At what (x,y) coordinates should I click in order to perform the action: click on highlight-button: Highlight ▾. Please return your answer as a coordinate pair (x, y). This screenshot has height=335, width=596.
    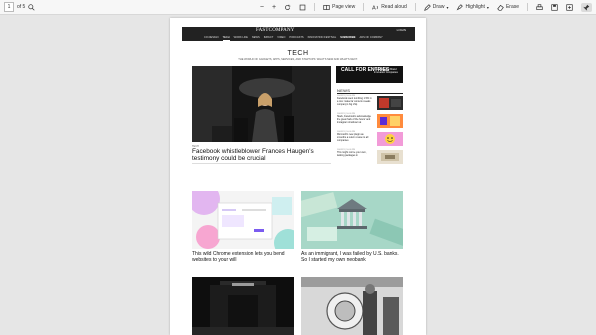
    Looking at the image, I should click on (472, 7).